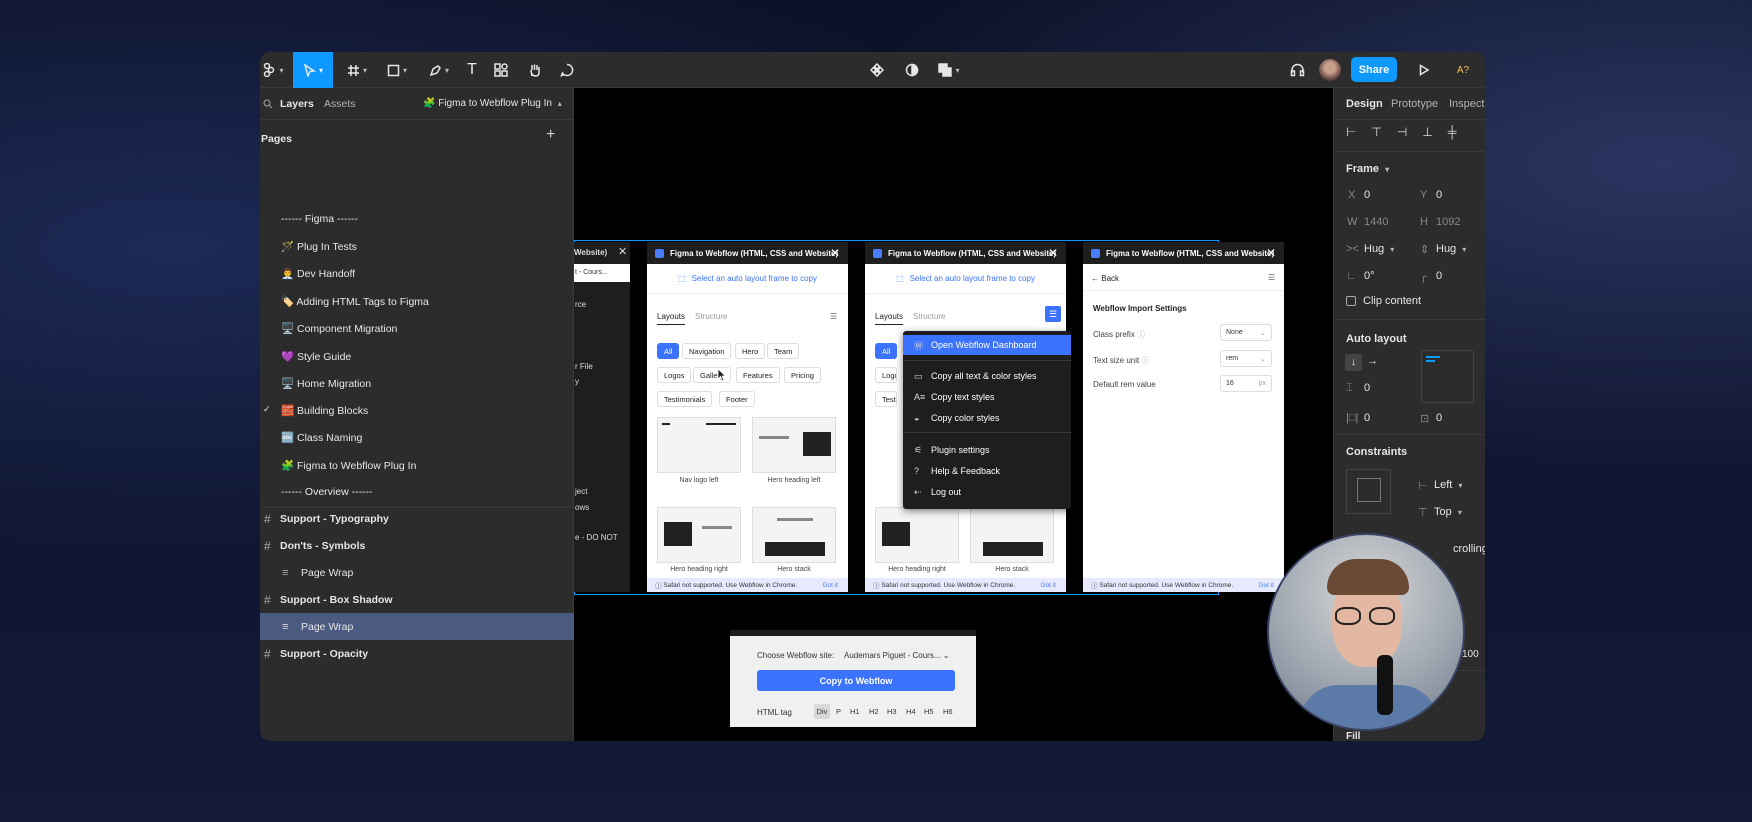 This screenshot has width=1752, height=822. Describe the element at coordinates (492, 103) in the screenshot. I see `page-selector: 🧩 Figma to Webflow Plug In ▴` at that location.